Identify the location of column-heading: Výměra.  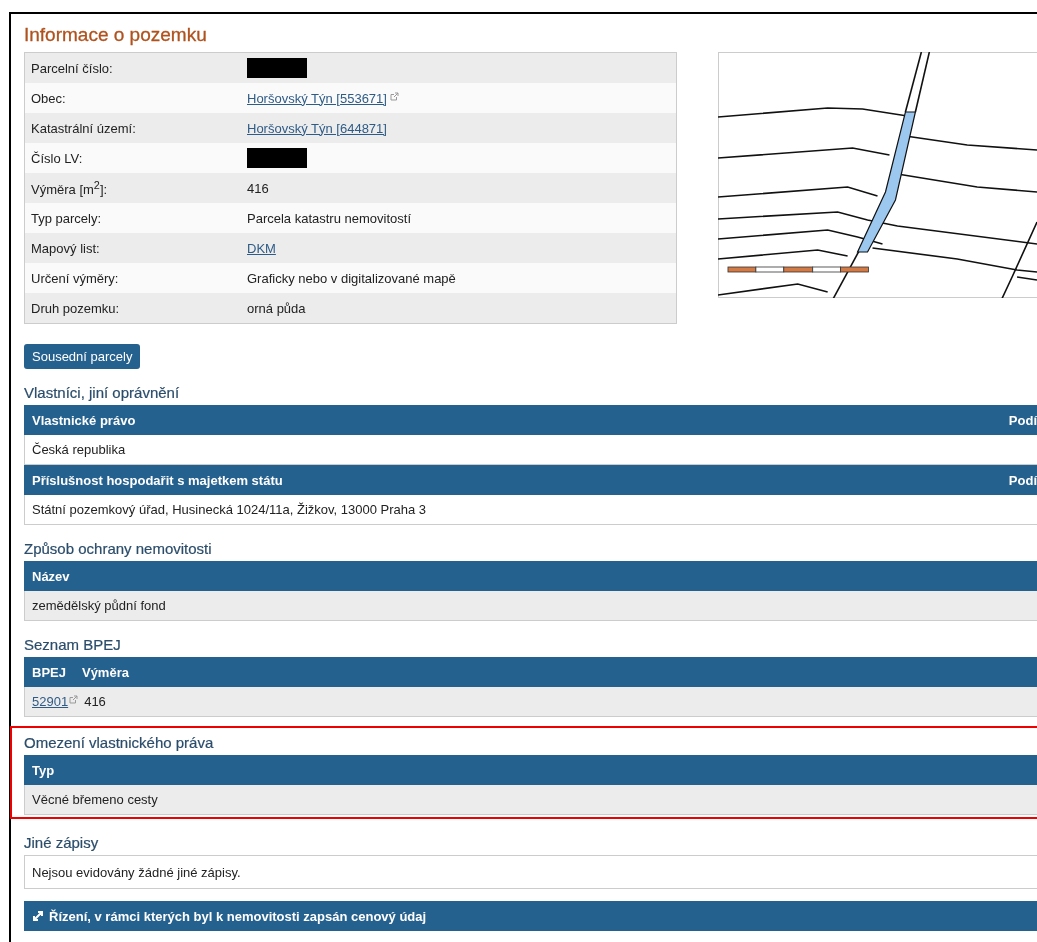
(105, 672).